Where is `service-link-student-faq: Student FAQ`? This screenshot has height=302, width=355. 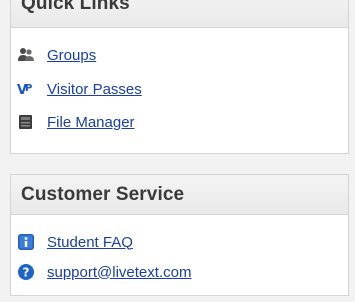 service-link-student-faq: Student FAQ is located at coordinates (75, 242).